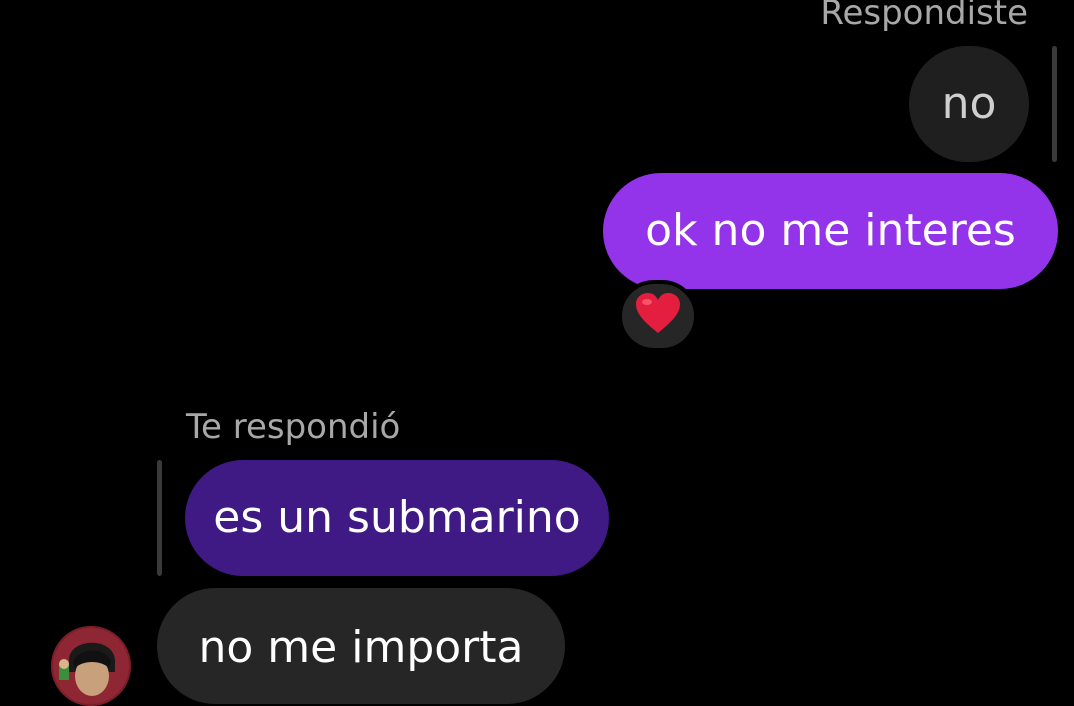 Image resolution: width=1074 pixels, height=706 pixels. Describe the element at coordinates (1054, 104) in the screenshot. I see `reply-indicator-bar` at that location.